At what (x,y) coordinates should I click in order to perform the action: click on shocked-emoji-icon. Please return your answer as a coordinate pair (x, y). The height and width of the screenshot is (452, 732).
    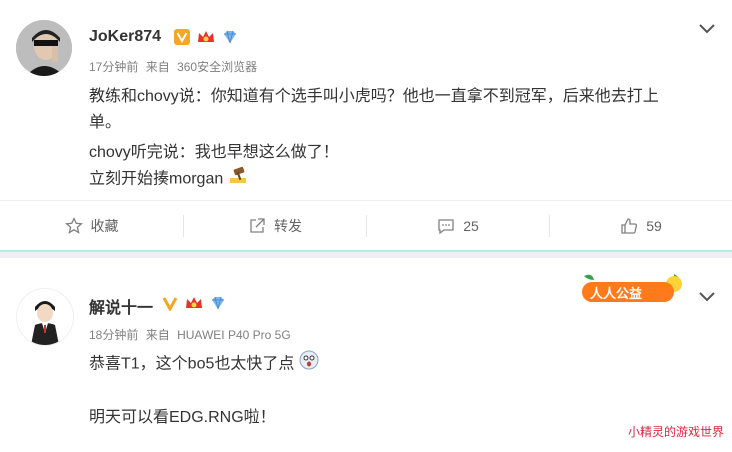
    Looking at the image, I should click on (309, 364).